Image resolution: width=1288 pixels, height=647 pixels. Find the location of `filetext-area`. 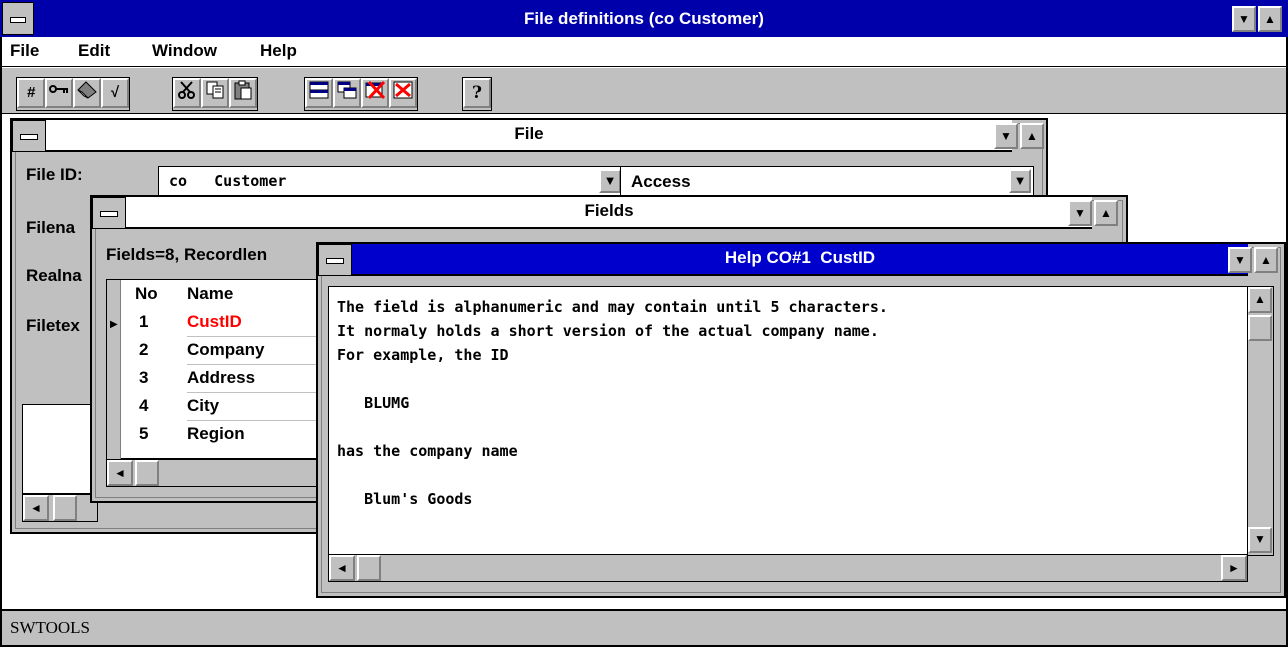

filetext-area is located at coordinates (60, 449).